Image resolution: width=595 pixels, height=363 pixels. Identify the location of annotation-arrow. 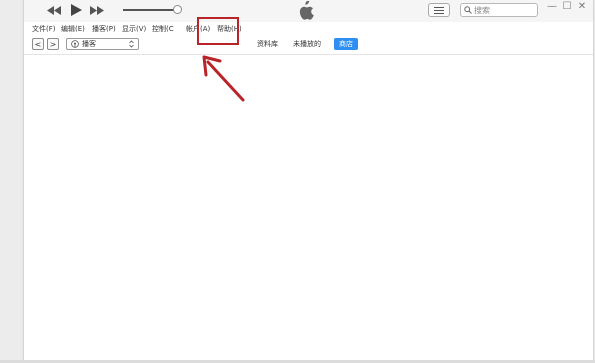
(223, 78).